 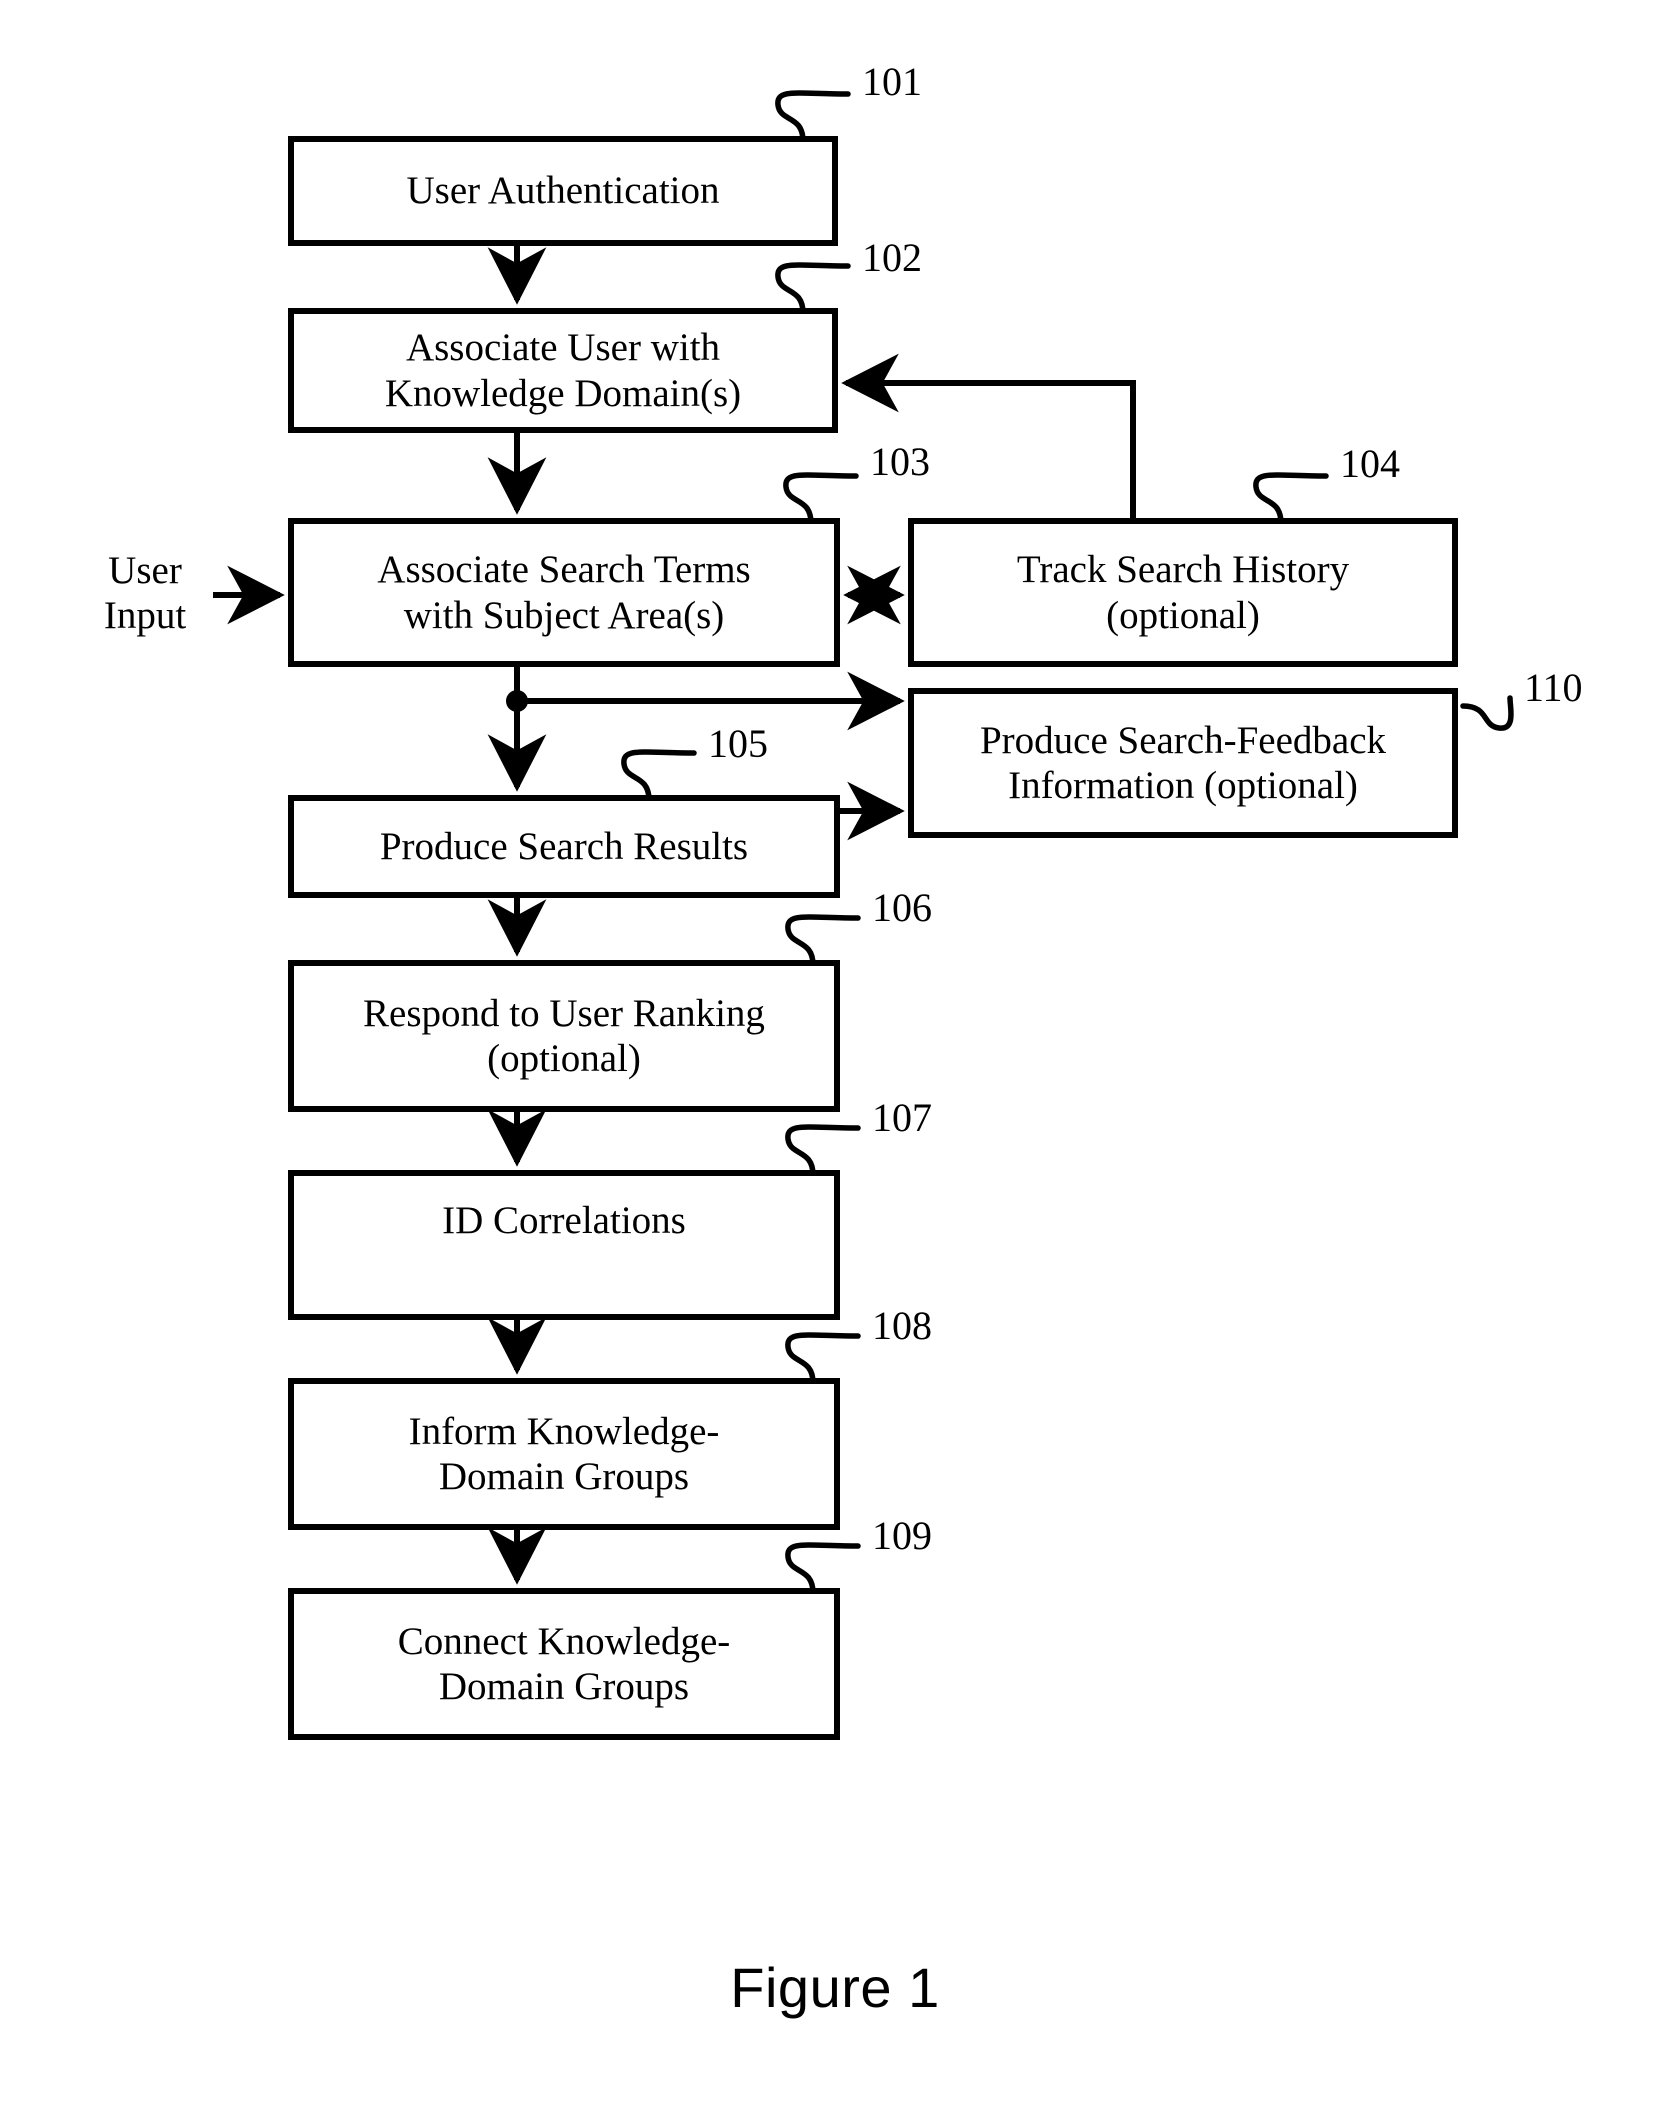 I want to click on process-box-102: Associate User with Knowledge Domain(s), so click(x=563, y=370).